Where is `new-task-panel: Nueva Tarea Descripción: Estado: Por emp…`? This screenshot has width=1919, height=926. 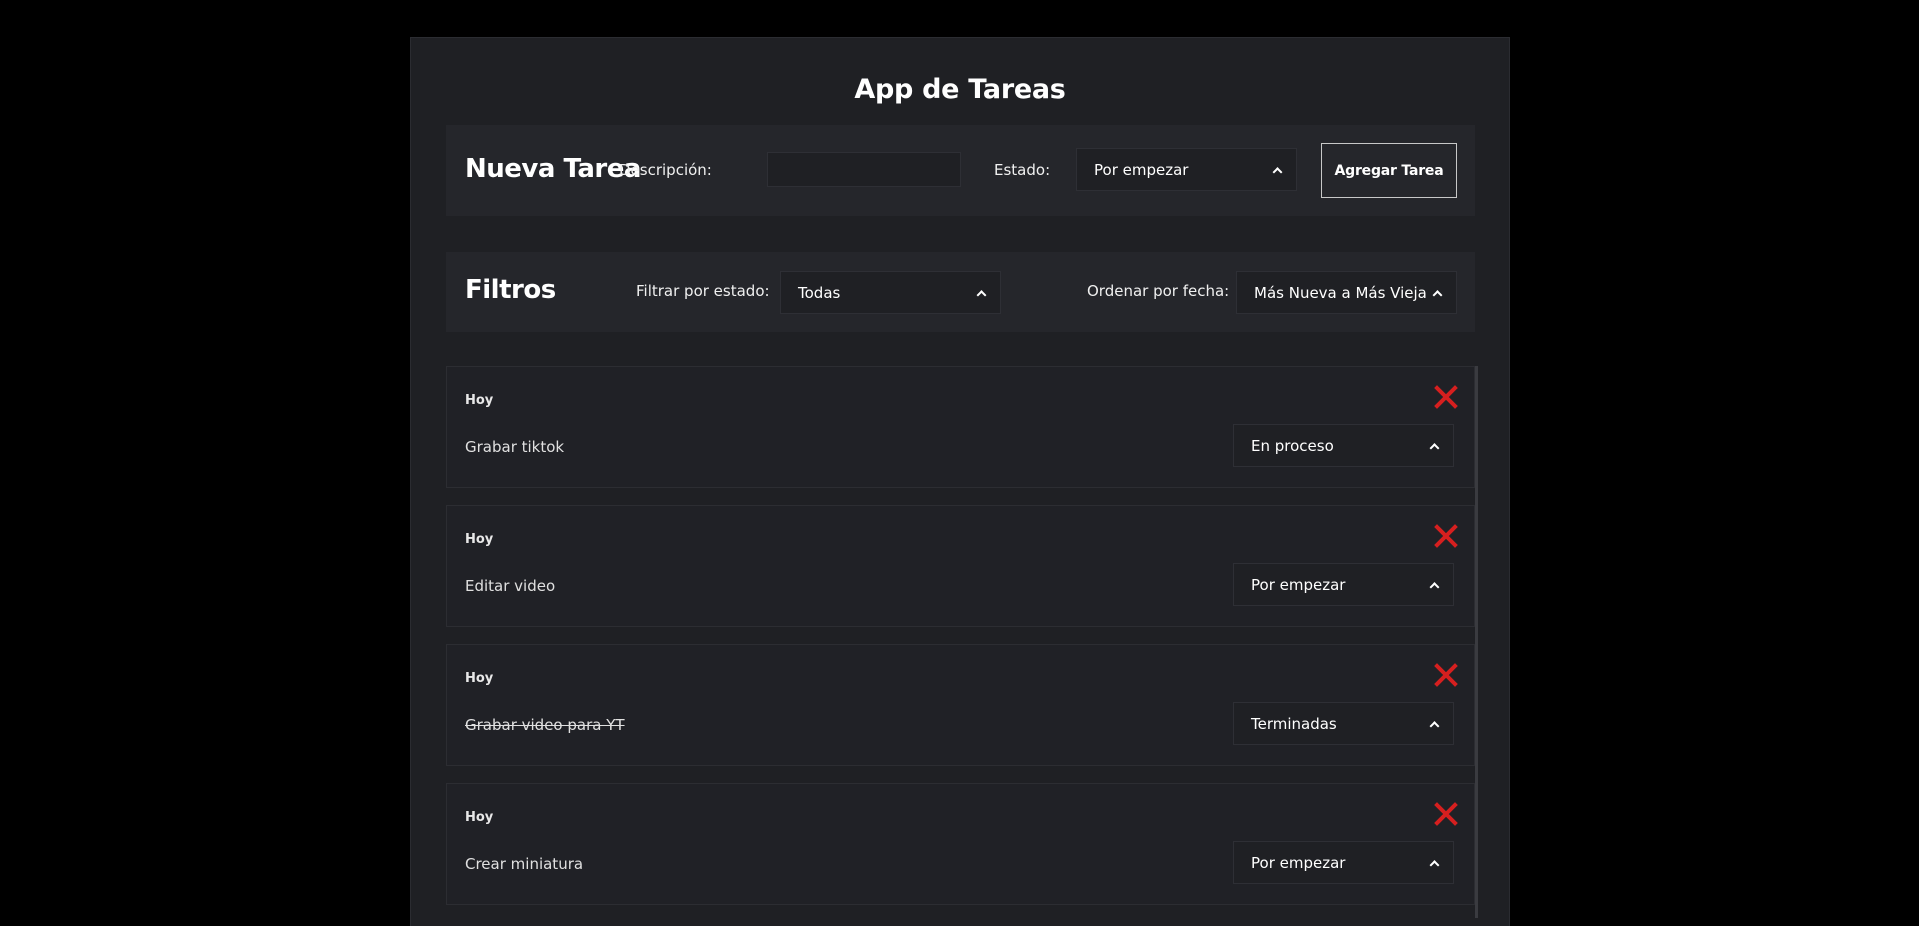 new-task-panel: Nueva Tarea Descripción: Estado: Por emp… is located at coordinates (960, 170).